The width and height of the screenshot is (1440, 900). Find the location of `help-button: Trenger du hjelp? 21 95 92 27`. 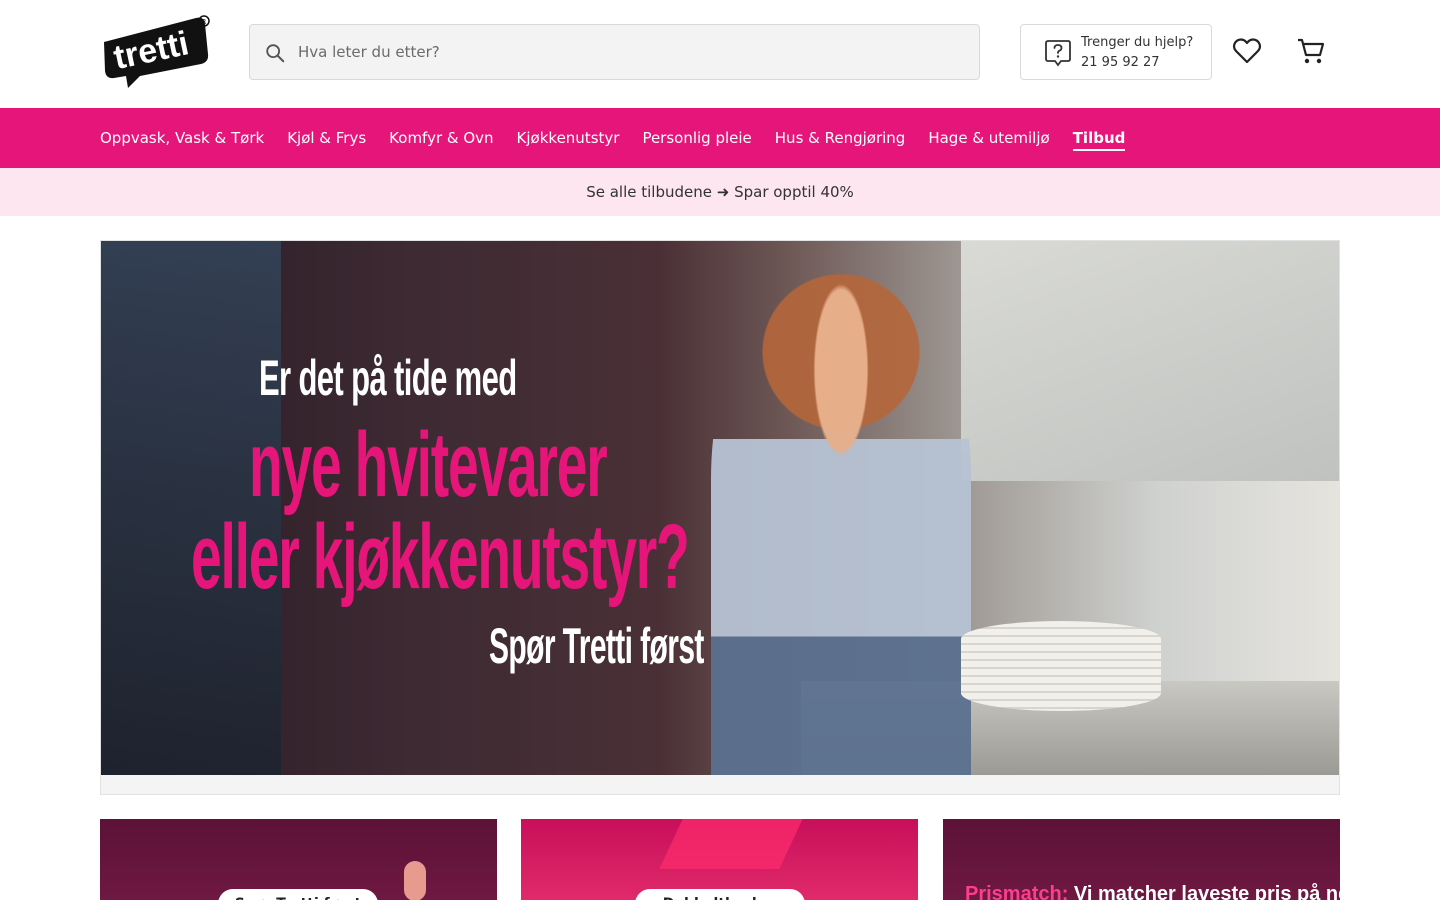

help-button: Trenger du hjelp? 21 95 92 27 is located at coordinates (1116, 52).